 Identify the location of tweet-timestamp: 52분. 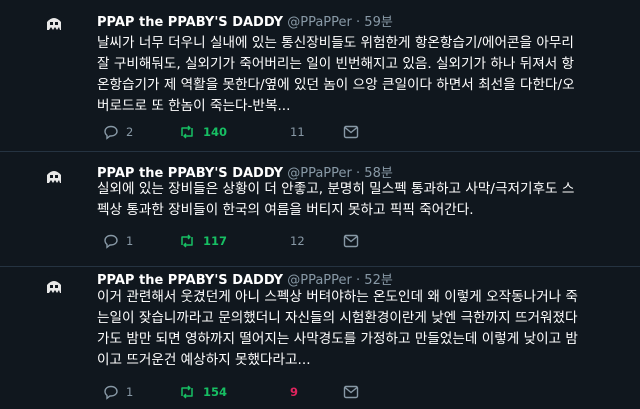
(378, 280).